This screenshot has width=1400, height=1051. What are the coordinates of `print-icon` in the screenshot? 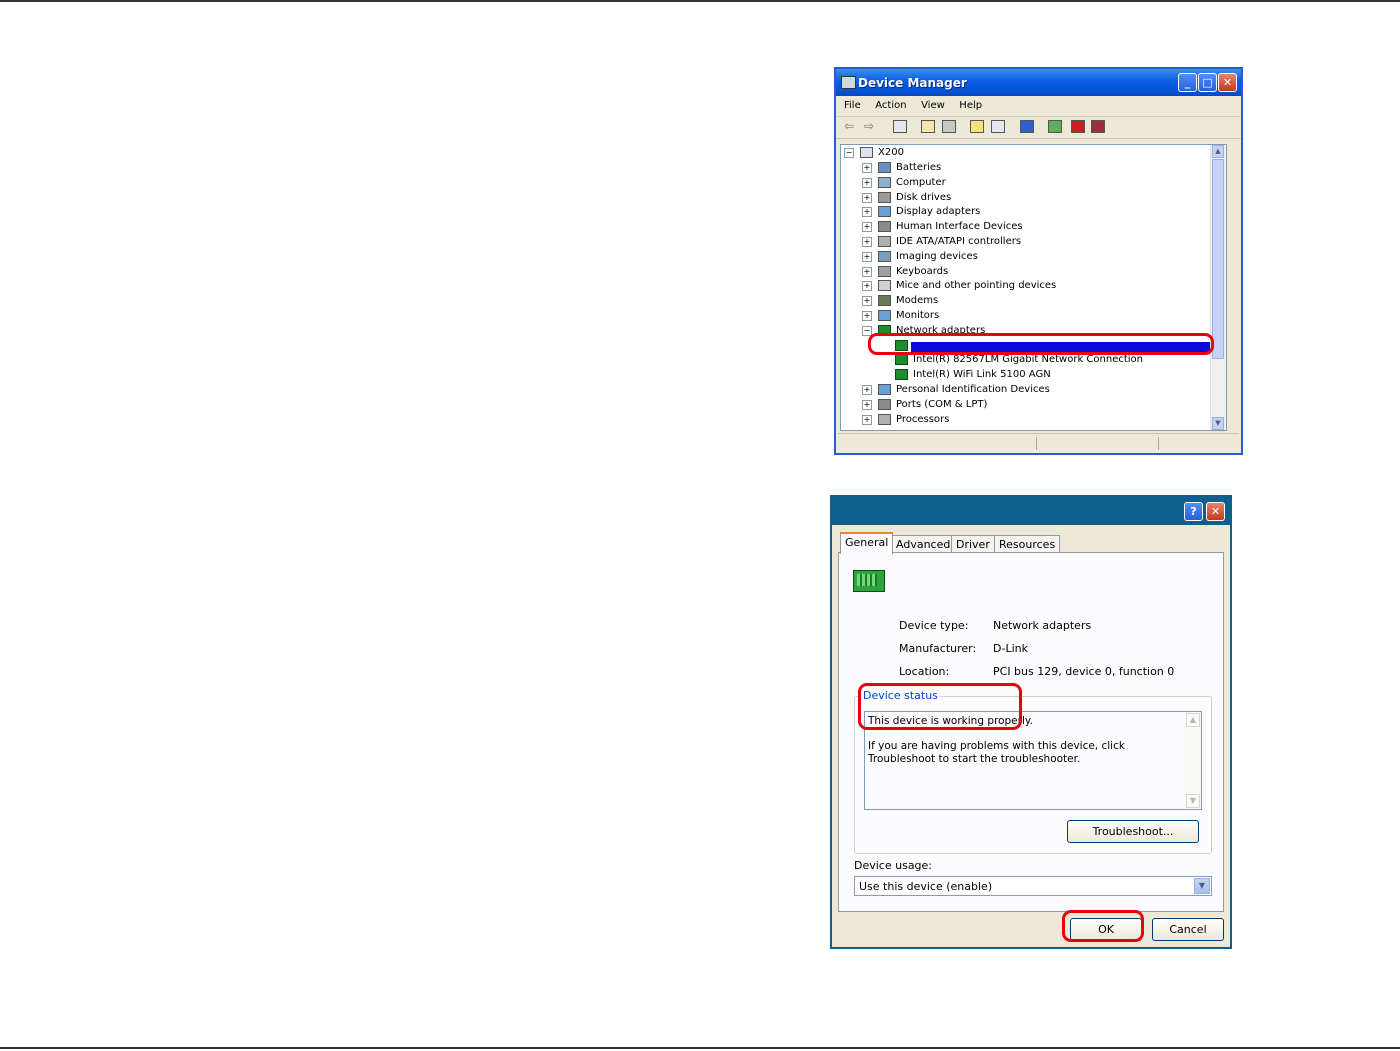 It's located at (949, 126).